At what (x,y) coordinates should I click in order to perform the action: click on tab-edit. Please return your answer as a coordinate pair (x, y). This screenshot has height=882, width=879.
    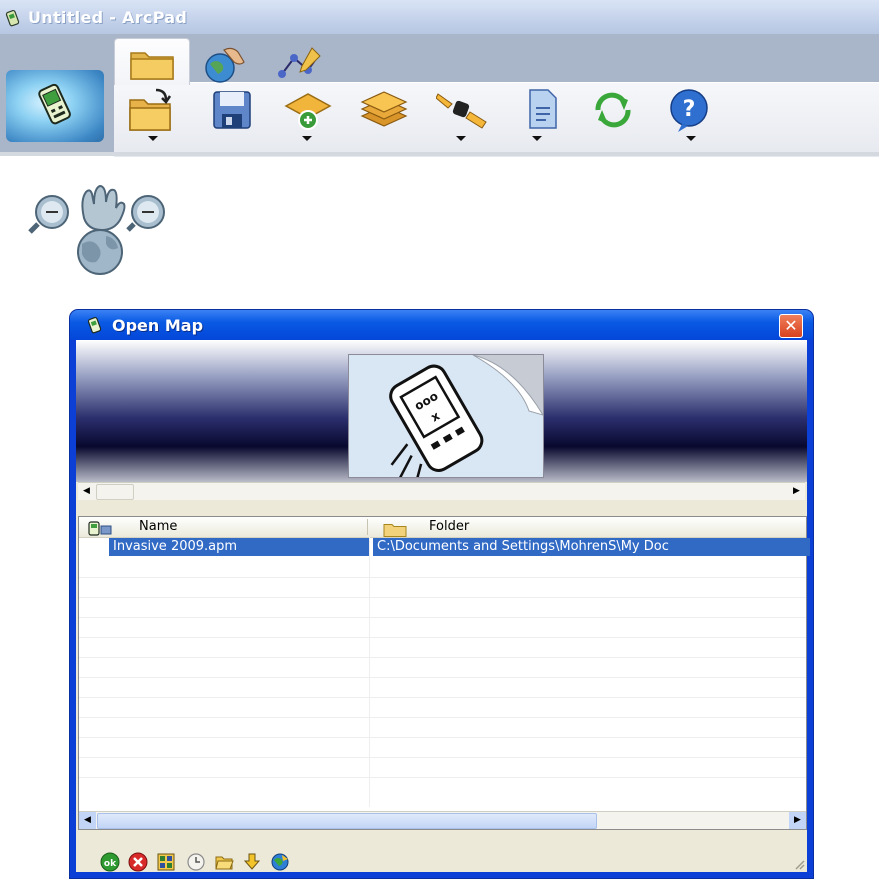
    Looking at the image, I should click on (299, 61).